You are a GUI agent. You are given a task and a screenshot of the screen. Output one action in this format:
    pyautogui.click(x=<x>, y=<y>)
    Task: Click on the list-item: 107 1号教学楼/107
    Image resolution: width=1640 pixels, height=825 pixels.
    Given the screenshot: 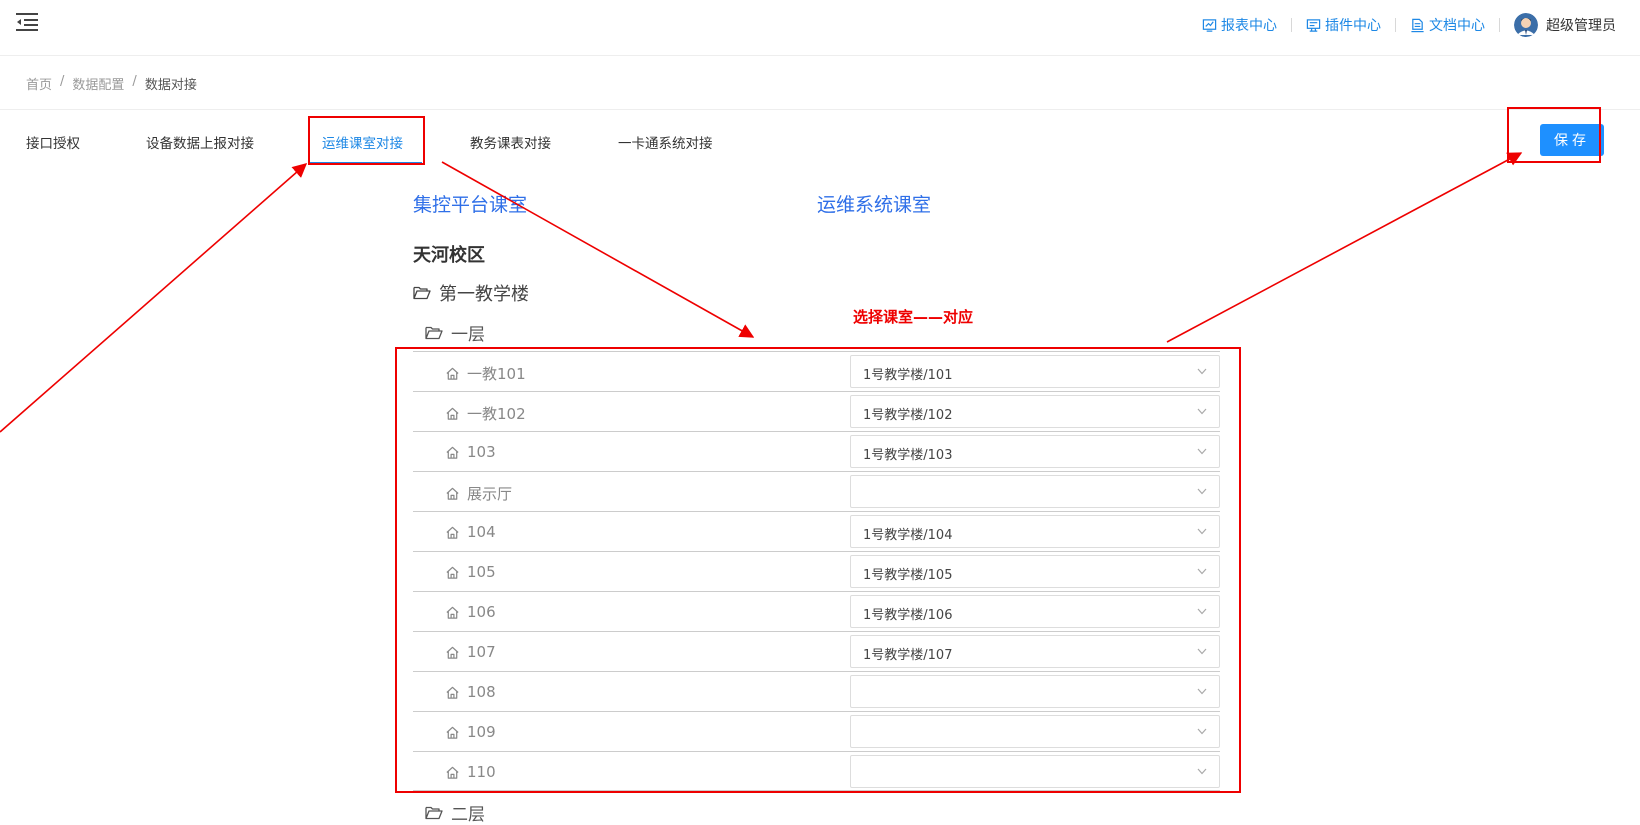 What is the action you would take?
    pyautogui.click(x=816, y=651)
    